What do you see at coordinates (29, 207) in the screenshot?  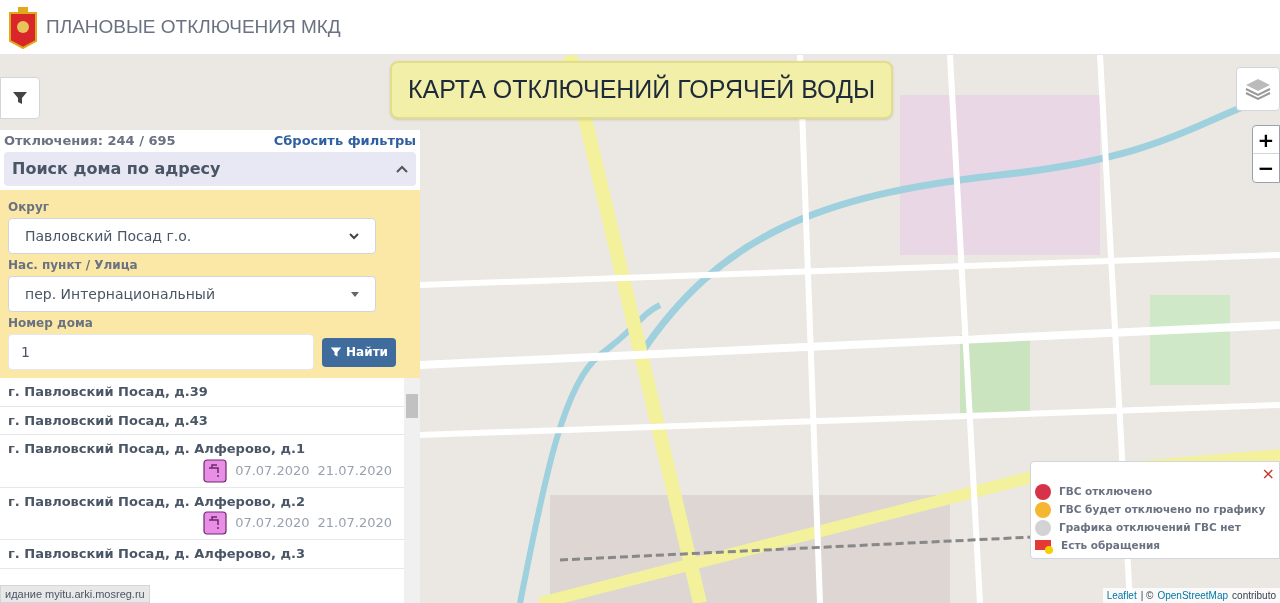 I see `field-label: Округ` at bounding box center [29, 207].